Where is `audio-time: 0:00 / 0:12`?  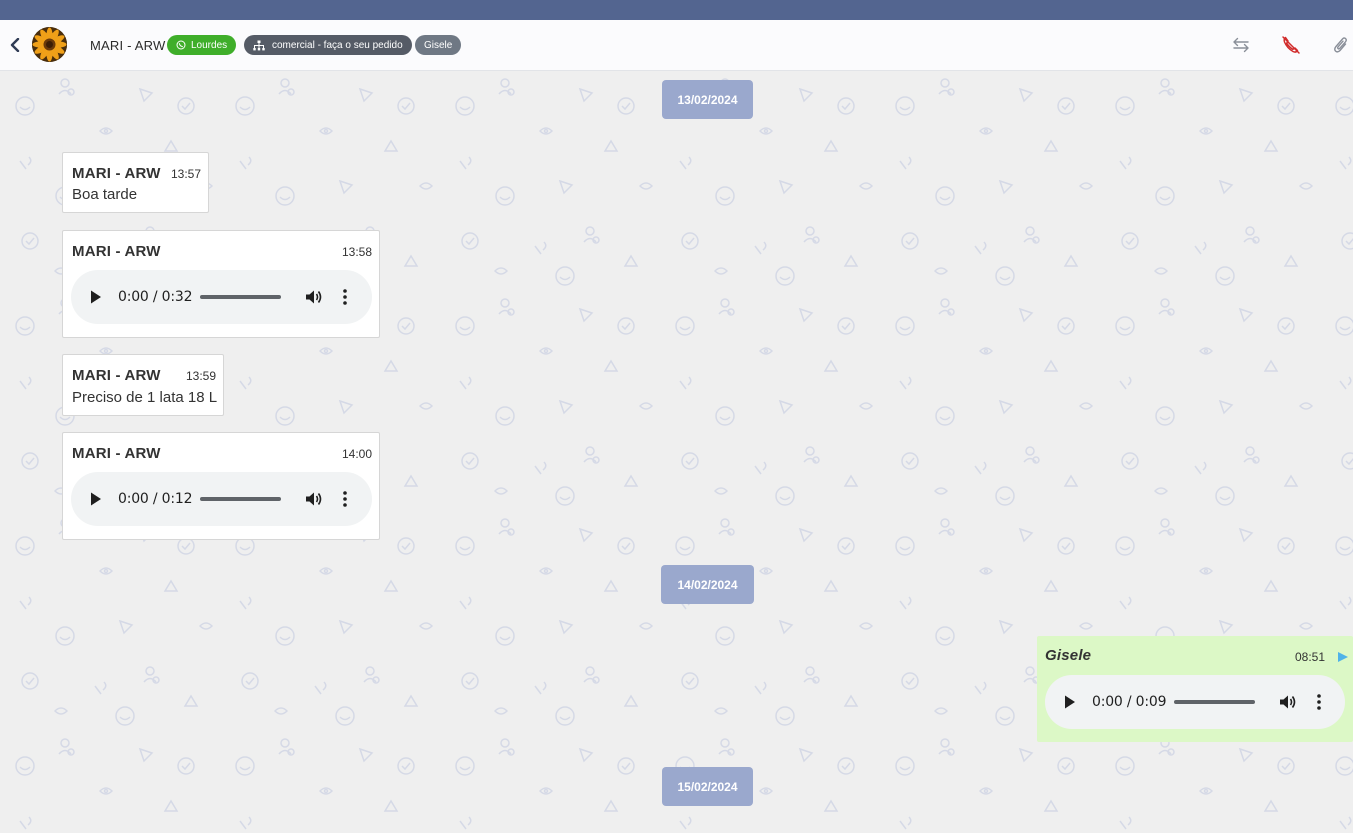
audio-time: 0:00 / 0:12 is located at coordinates (155, 499).